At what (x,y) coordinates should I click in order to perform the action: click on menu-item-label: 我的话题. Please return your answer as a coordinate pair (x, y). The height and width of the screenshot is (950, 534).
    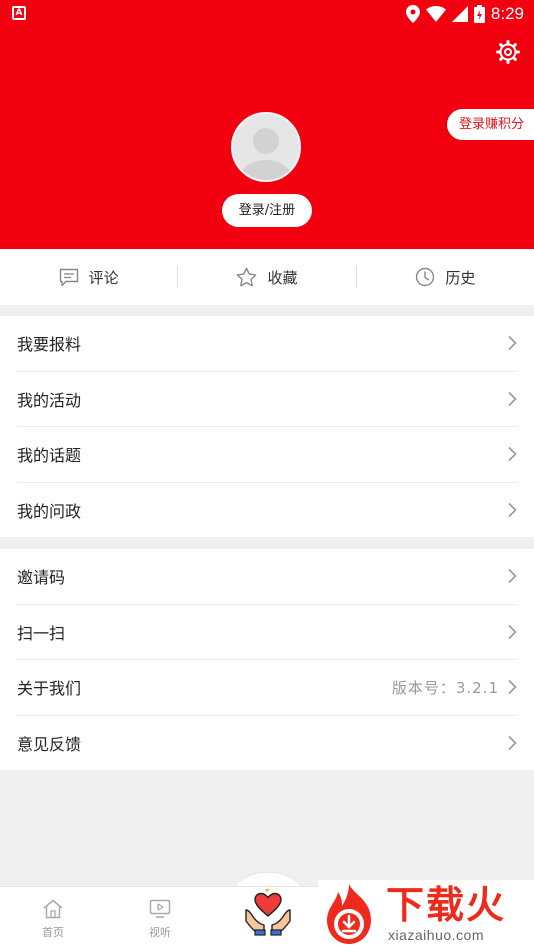
    Looking at the image, I should click on (49, 456).